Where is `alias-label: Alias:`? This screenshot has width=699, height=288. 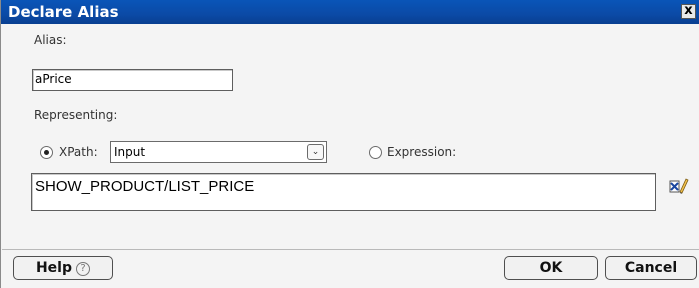 alias-label: Alias: is located at coordinates (50, 40).